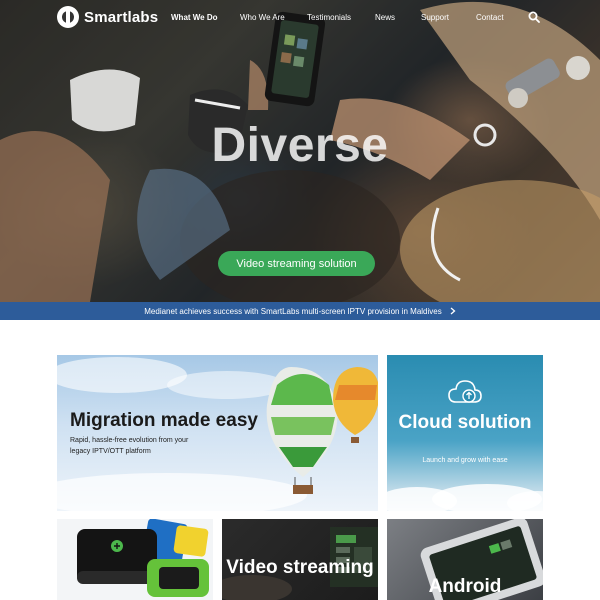 The width and height of the screenshot is (600, 600). Describe the element at coordinates (68, 17) in the screenshot. I see `smartlabs-logo-icon` at that location.